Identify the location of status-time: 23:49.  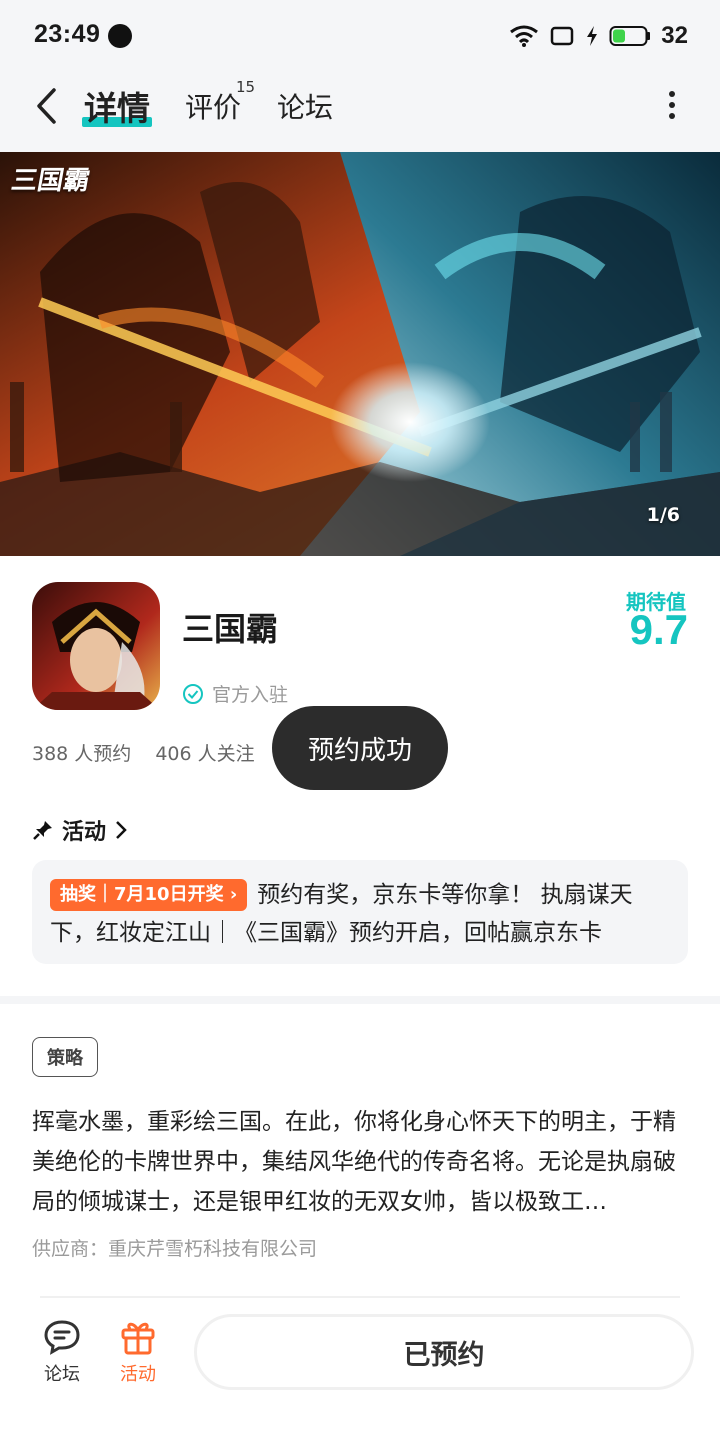
(67, 34).